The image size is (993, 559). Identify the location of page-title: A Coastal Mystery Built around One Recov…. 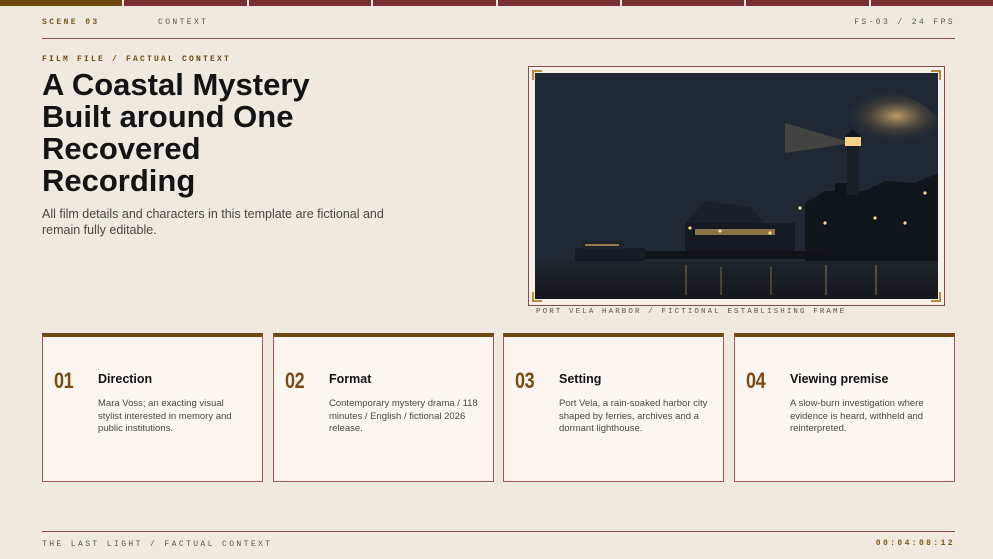
(222, 133).